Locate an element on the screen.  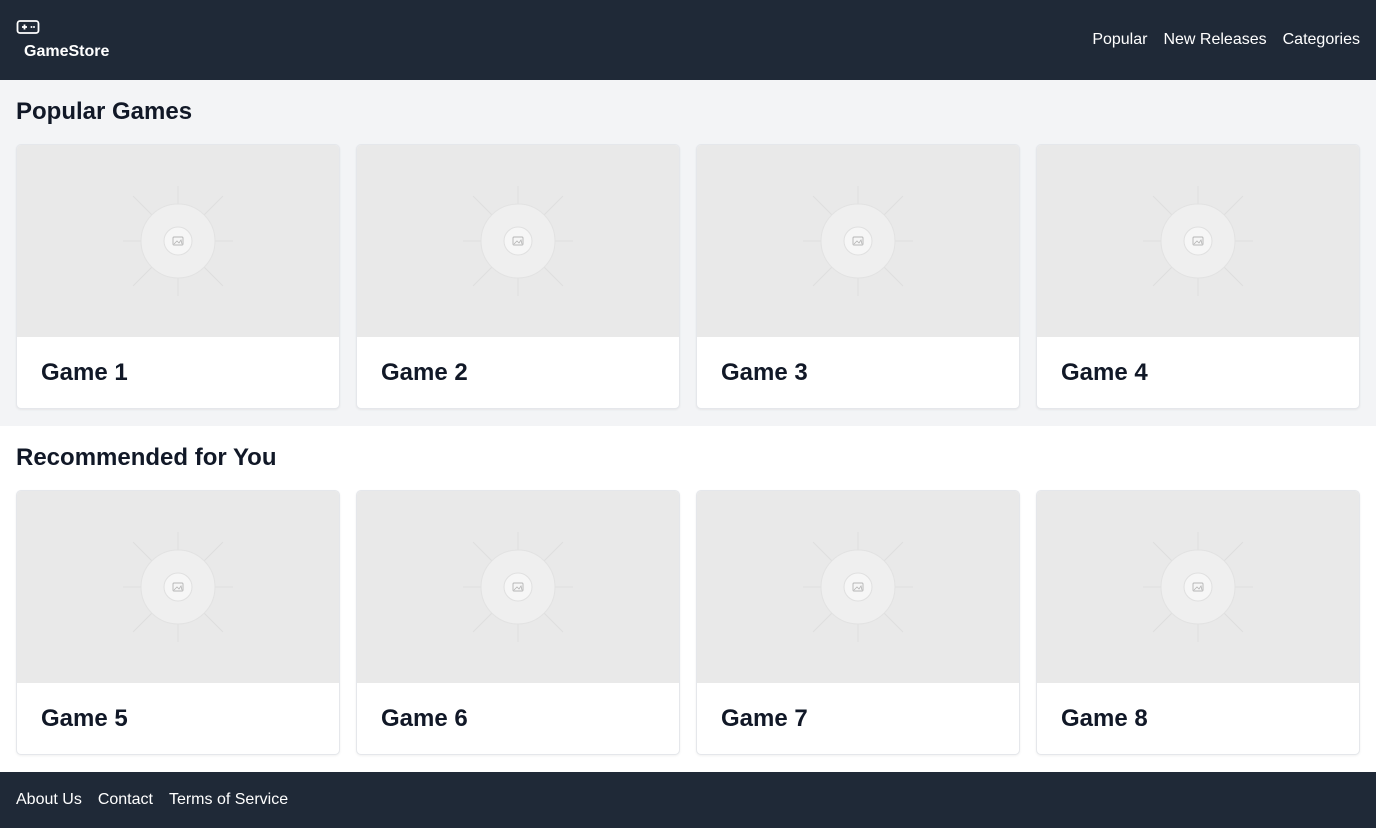
game-title: Game 7 is located at coordinates (764, 718).